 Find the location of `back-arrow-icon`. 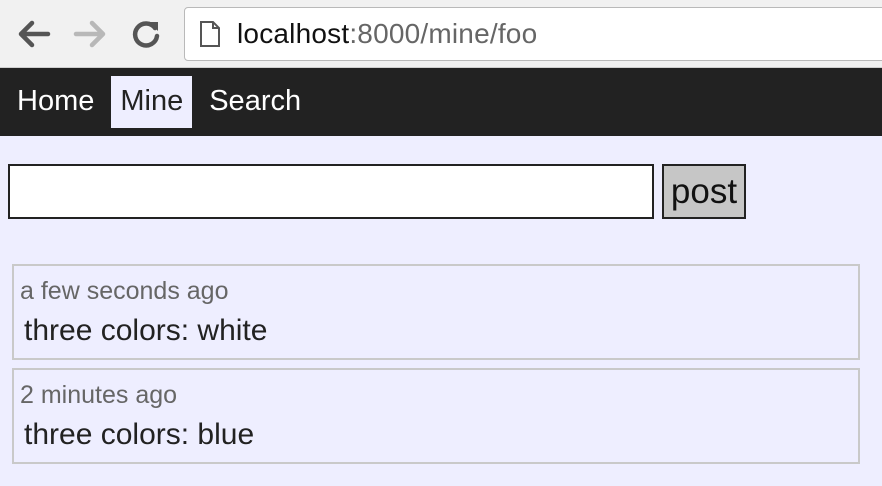

back-arrow-icon is located at coordinates (34, 34).